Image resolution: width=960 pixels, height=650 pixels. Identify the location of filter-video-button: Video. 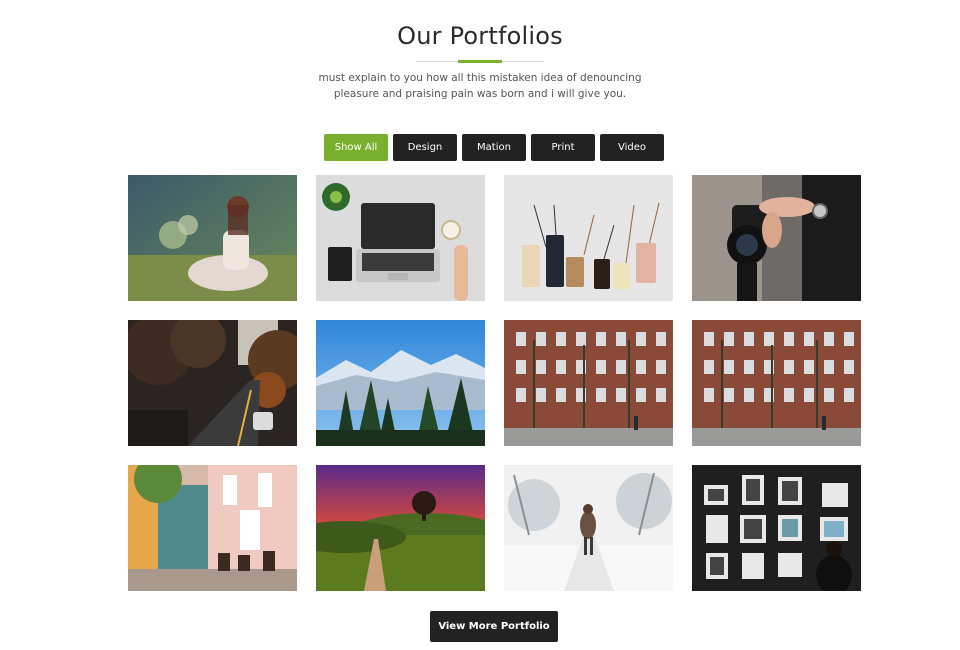
(632, 147).